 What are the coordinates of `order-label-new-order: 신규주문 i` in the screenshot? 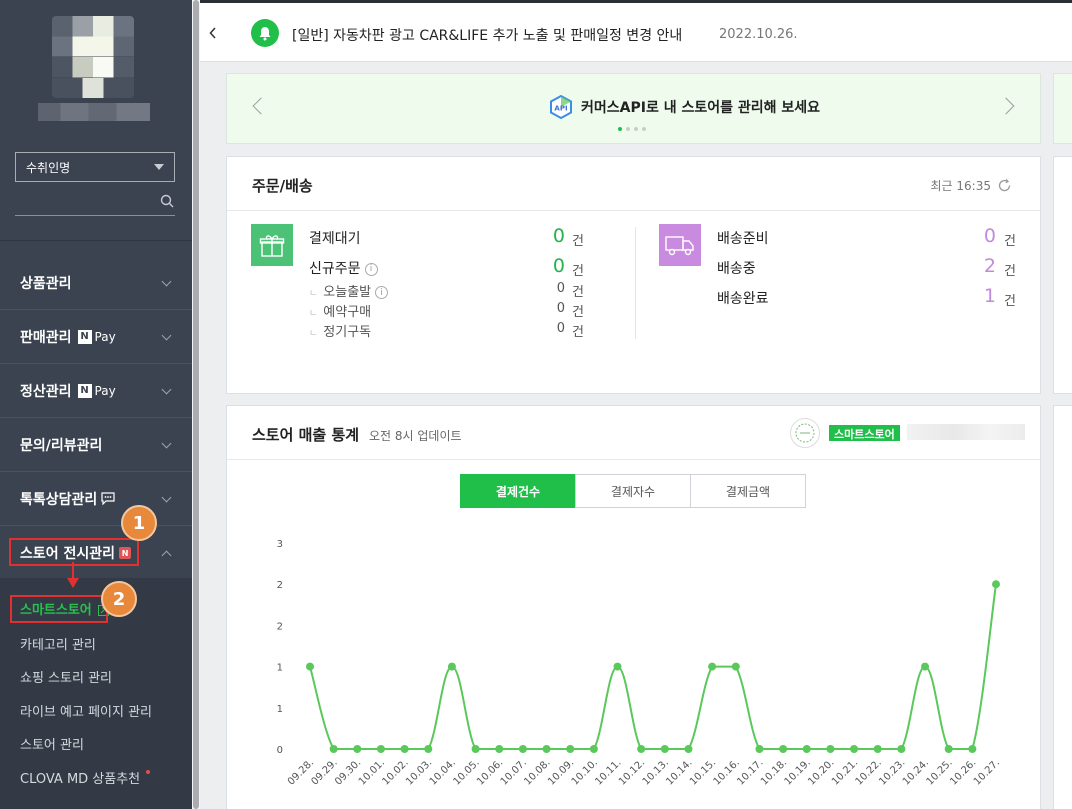 It's located at (343, 268).